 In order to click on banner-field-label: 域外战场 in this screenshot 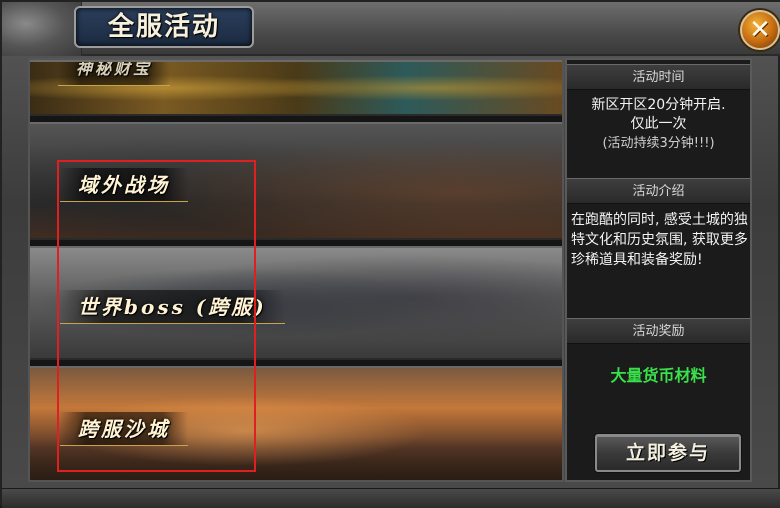, I will do `click(124, 185)`.